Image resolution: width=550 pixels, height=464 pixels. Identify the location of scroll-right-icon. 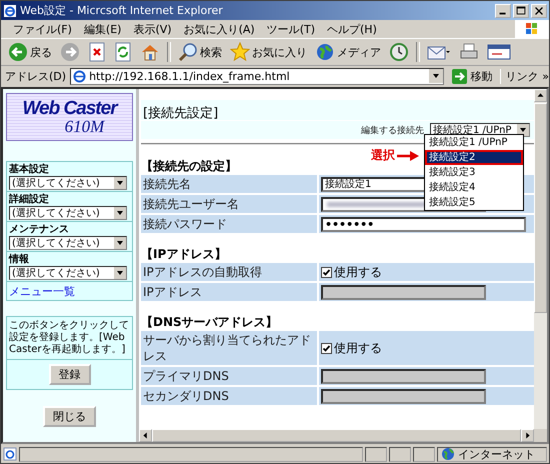
(527, 435).